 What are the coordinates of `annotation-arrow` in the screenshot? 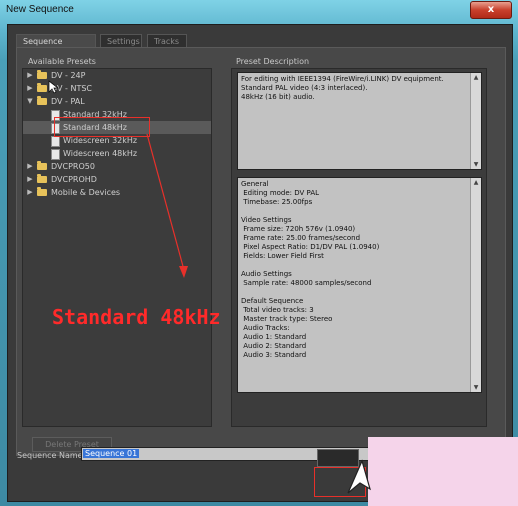 It's located at (167, 205).